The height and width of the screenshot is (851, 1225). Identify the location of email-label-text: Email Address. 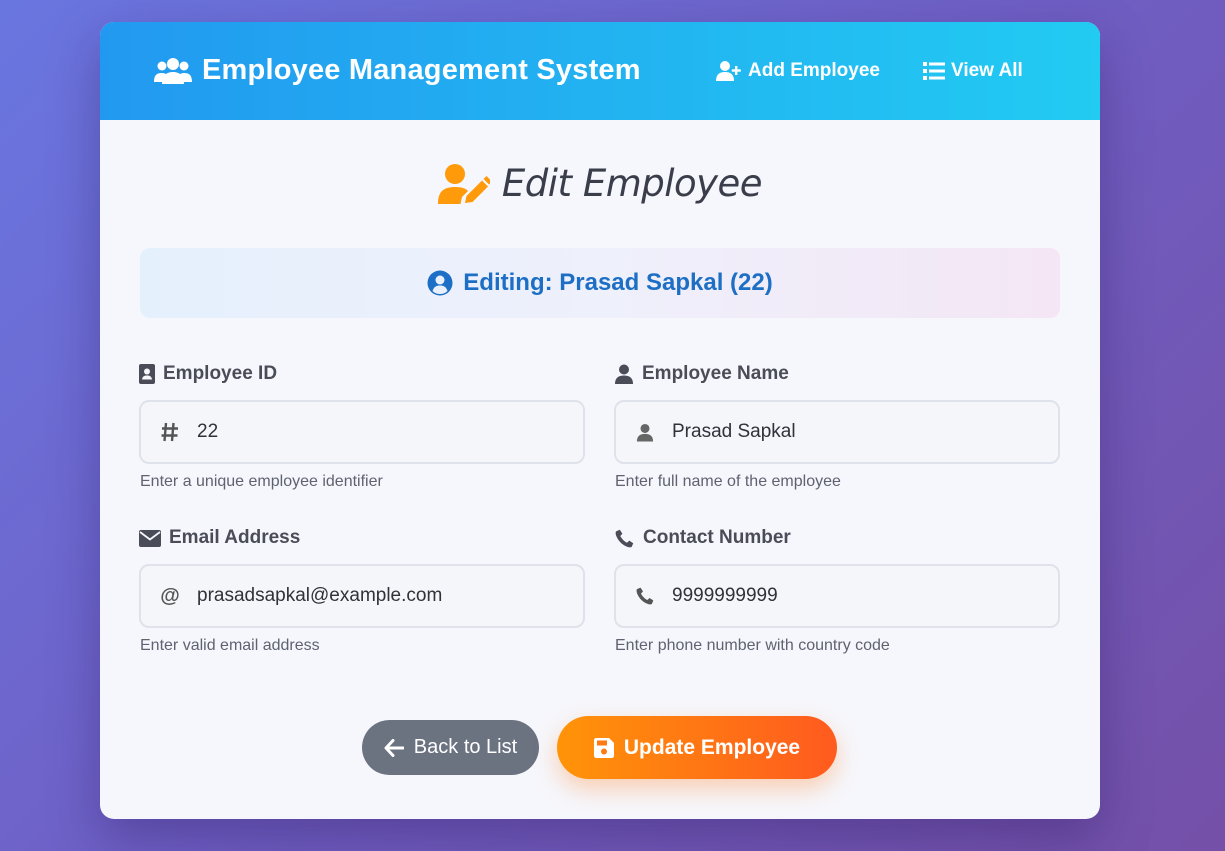
(235, 537).